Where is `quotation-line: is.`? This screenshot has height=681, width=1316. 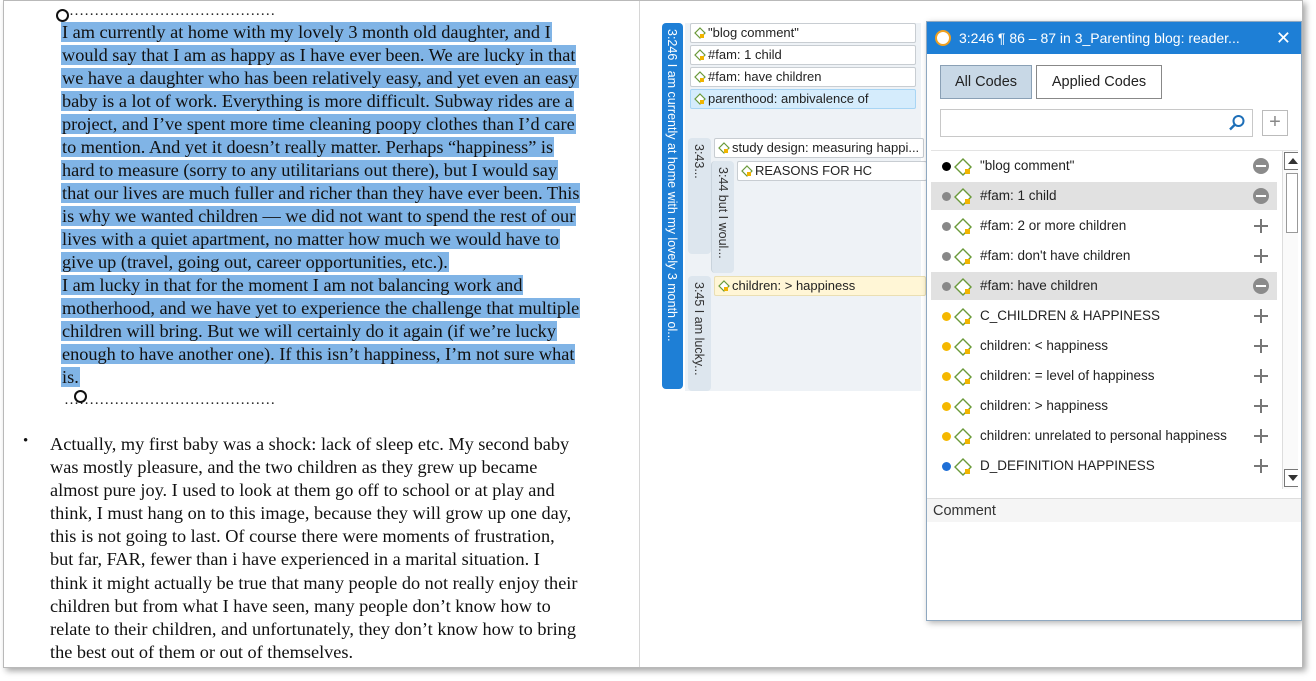
quotation-line: is. is located at coordinates (348, 377).